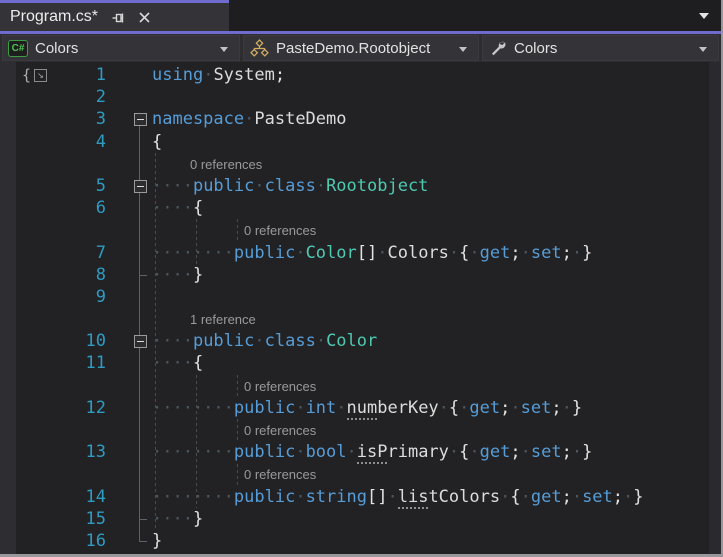  I want to click on tab-title: Program.cs*, so click(54, 16).